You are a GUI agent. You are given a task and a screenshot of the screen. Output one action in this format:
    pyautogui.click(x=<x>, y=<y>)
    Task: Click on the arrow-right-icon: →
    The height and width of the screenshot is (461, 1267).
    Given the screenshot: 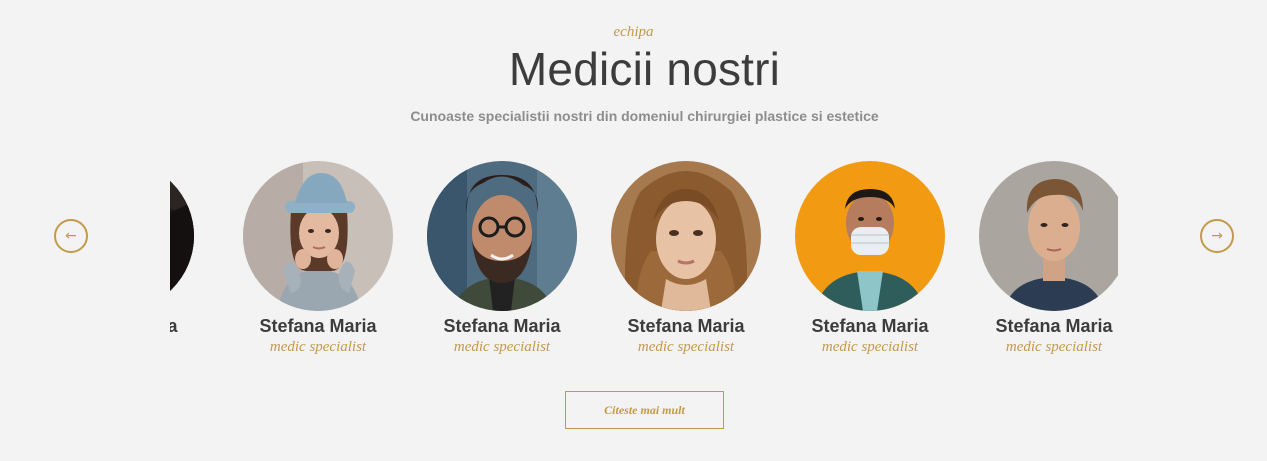 What is the action you would take?
    pyautogui.click(x=1217, y=236)
    